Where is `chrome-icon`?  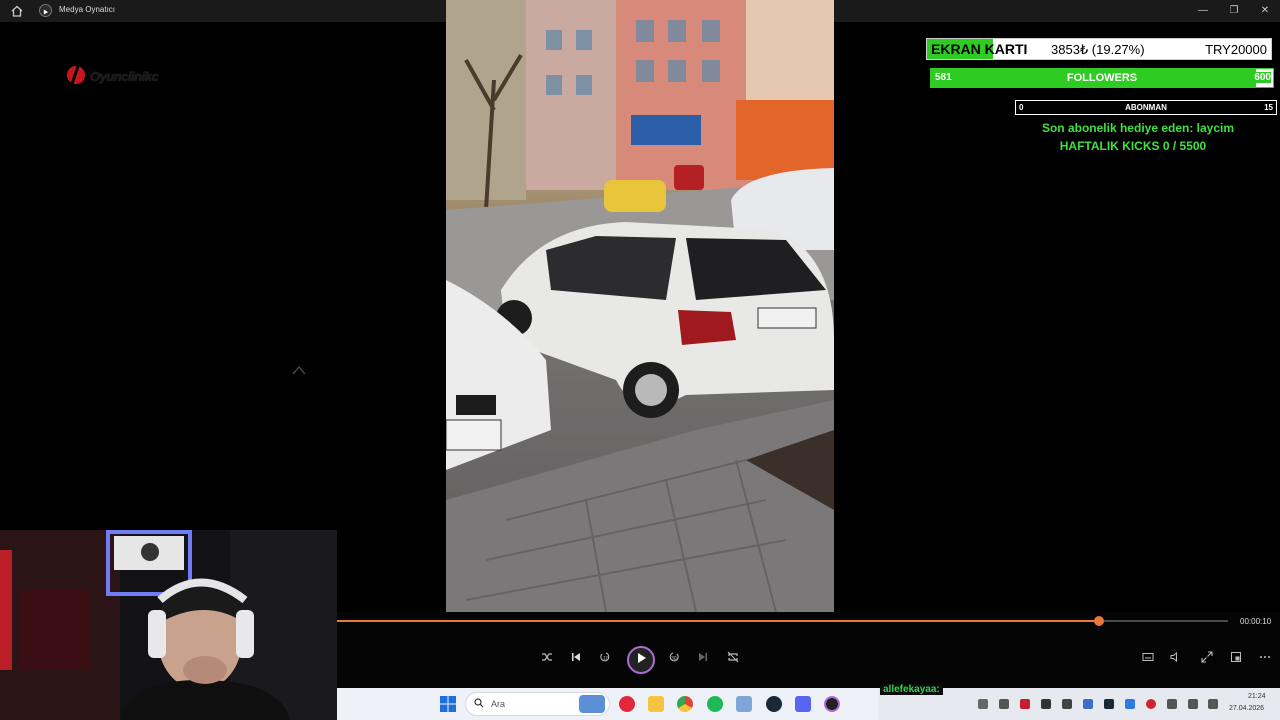 chrome-icon is located at coordinates (685, 704).